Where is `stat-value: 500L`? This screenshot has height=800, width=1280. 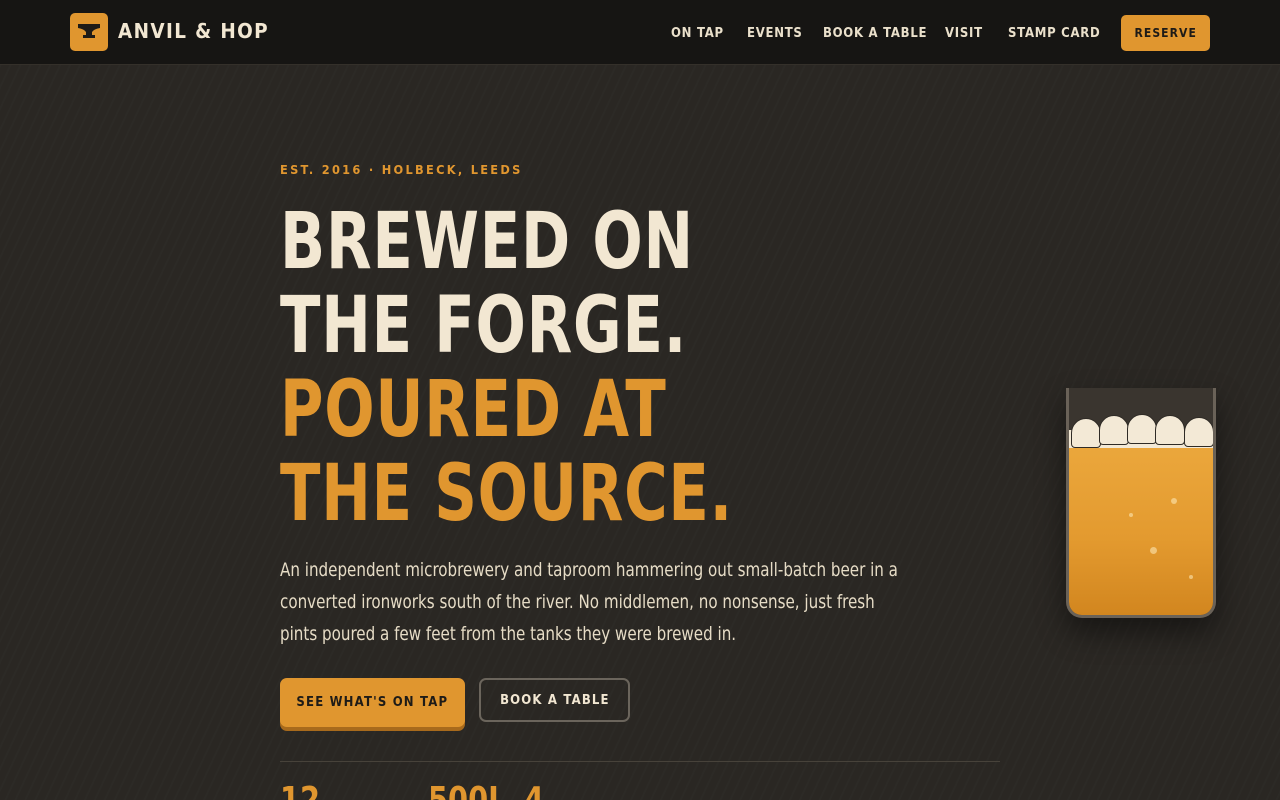
stat-value: 500L is located at coordinates (467, 791).